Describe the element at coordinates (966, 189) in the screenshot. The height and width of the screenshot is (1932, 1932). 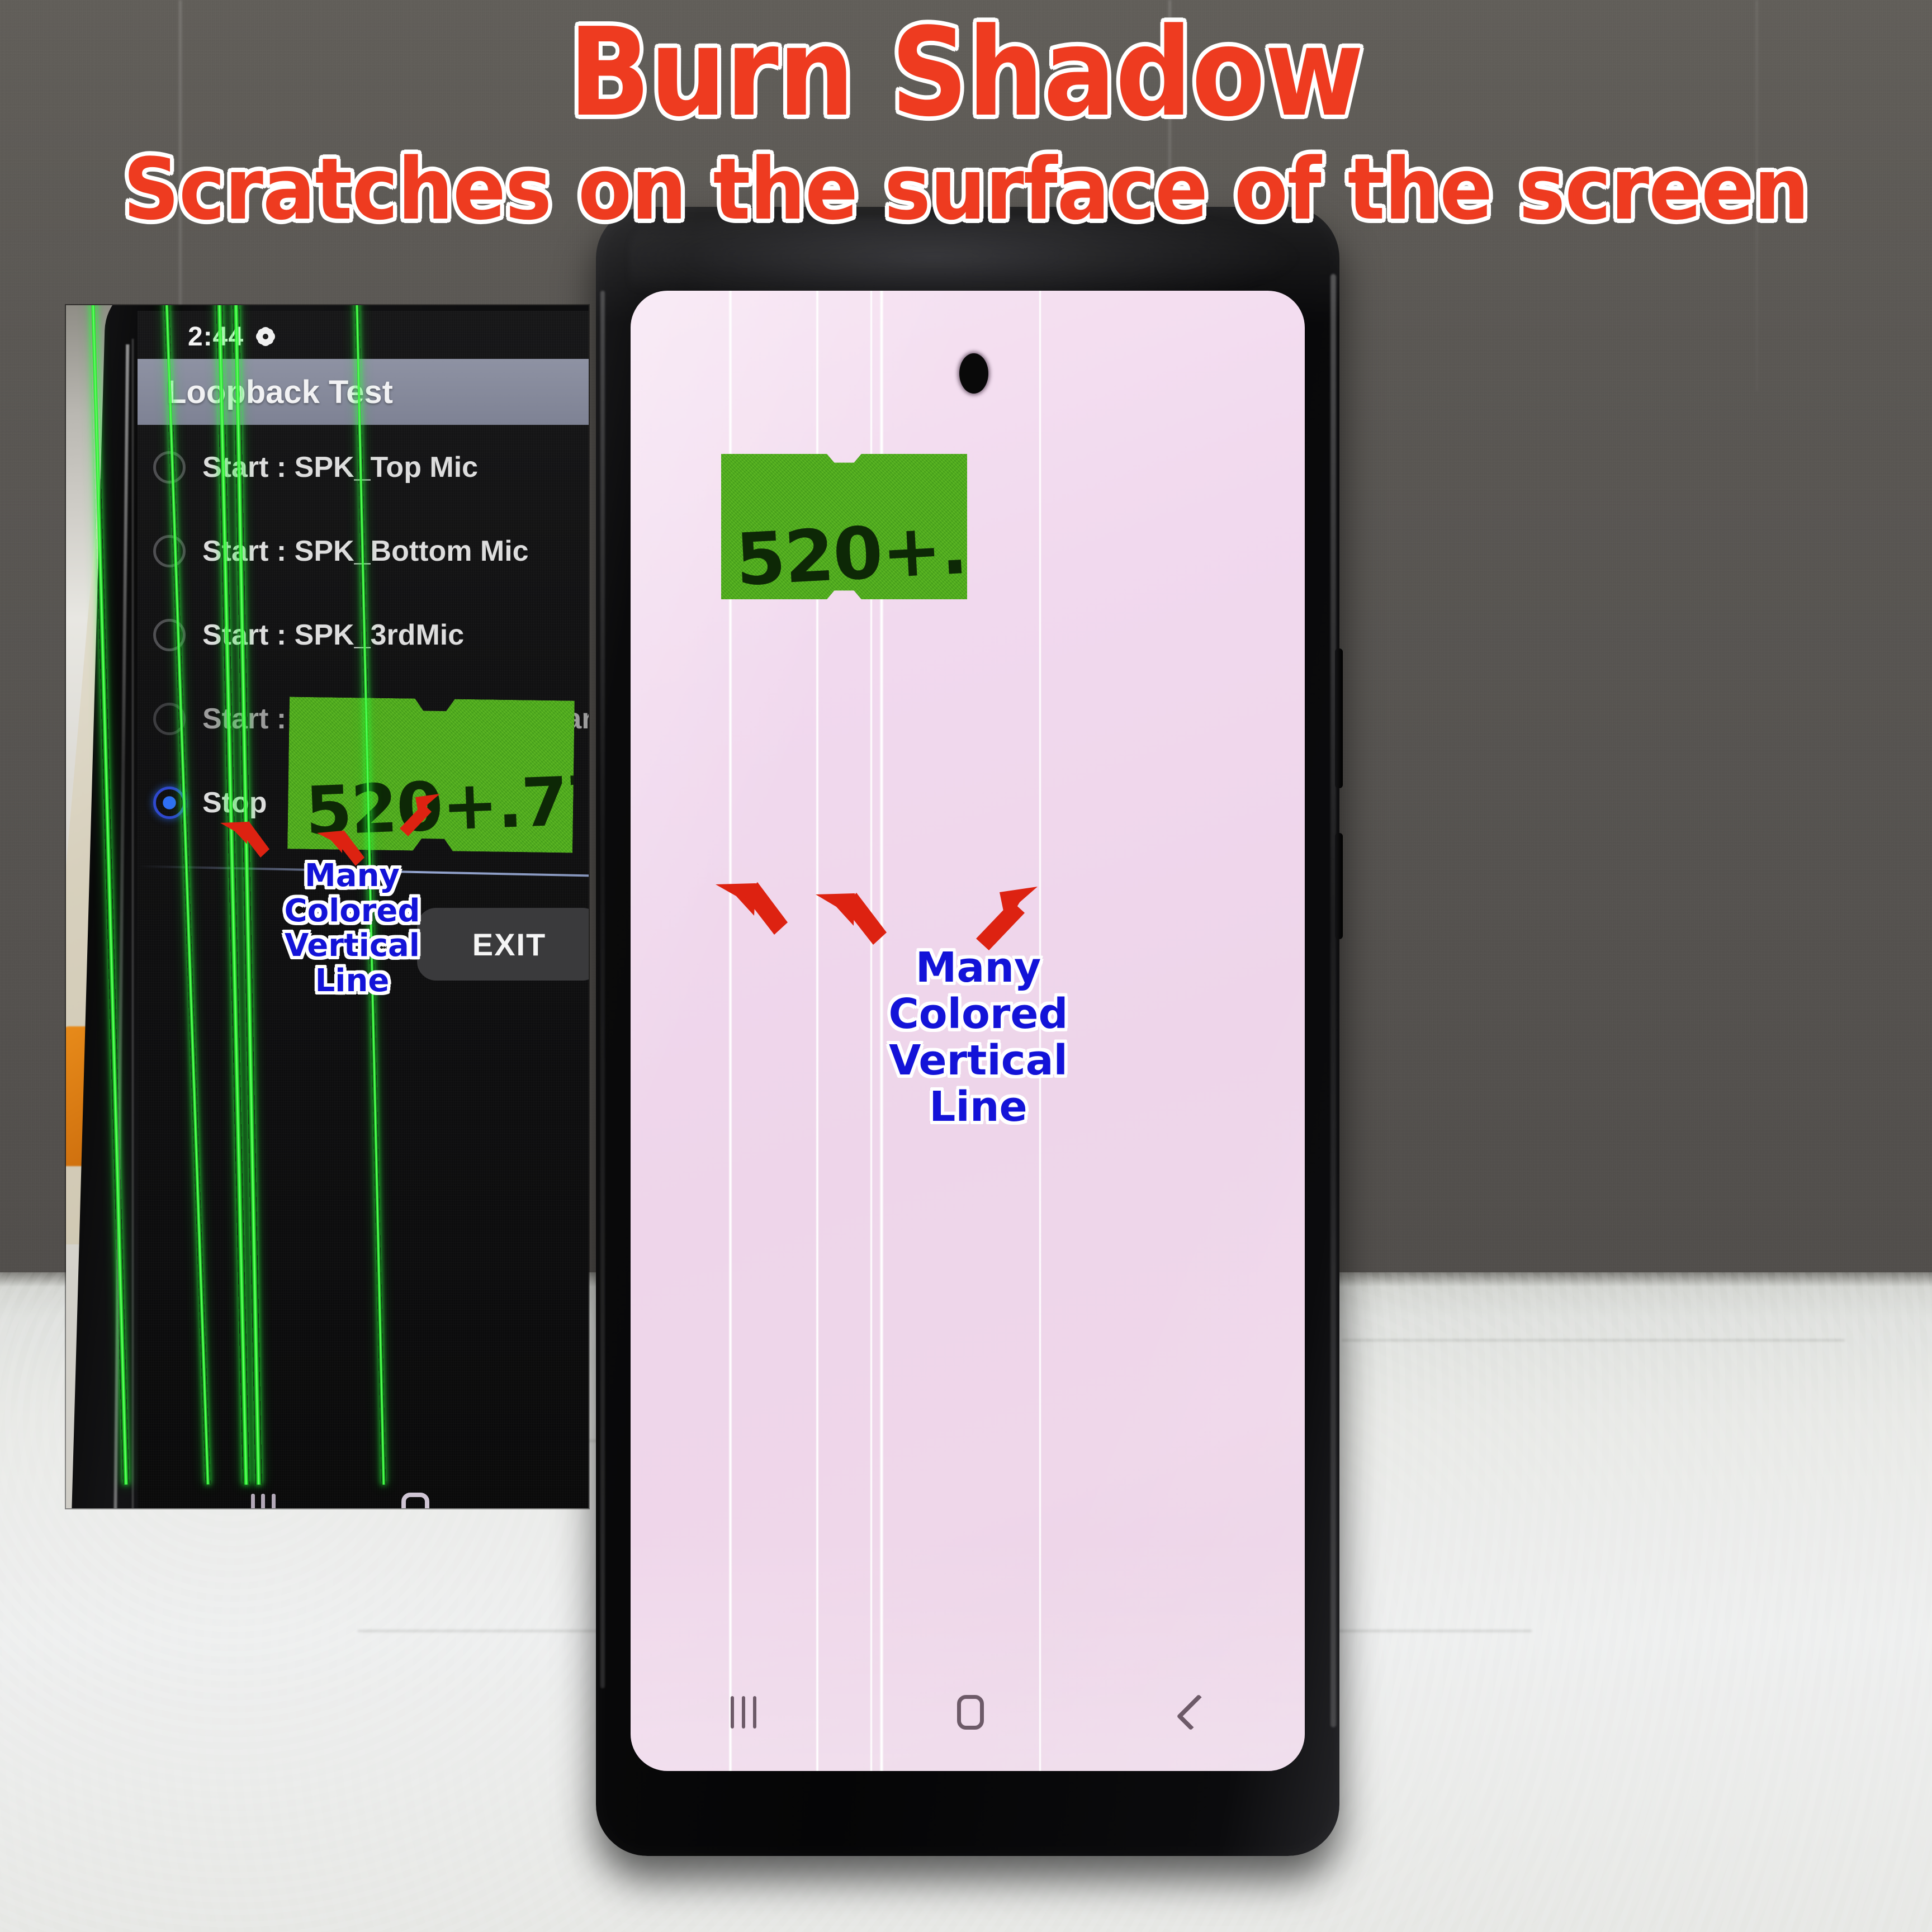
I see `page-subtitle: Scratches on the surface of the screen` at that location.